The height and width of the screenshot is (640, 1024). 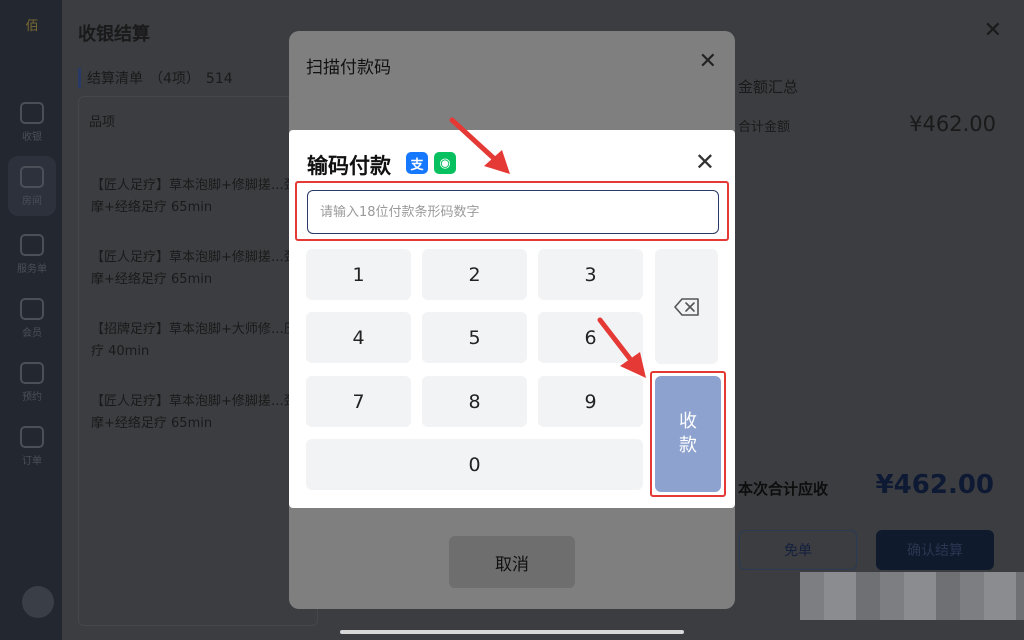 What do you see at coordinates (590, 337) in the screenshot?
I see `keypad-key-6: 6` at bounding box center [590, 337].